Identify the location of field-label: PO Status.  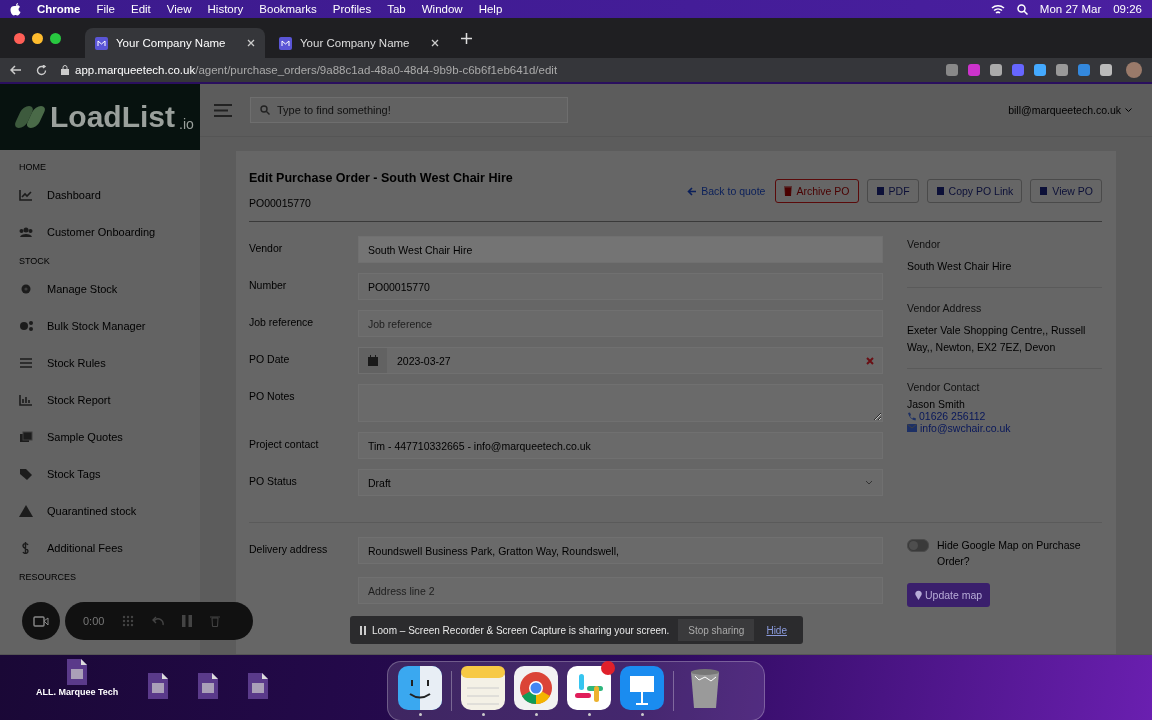
(273, 481).